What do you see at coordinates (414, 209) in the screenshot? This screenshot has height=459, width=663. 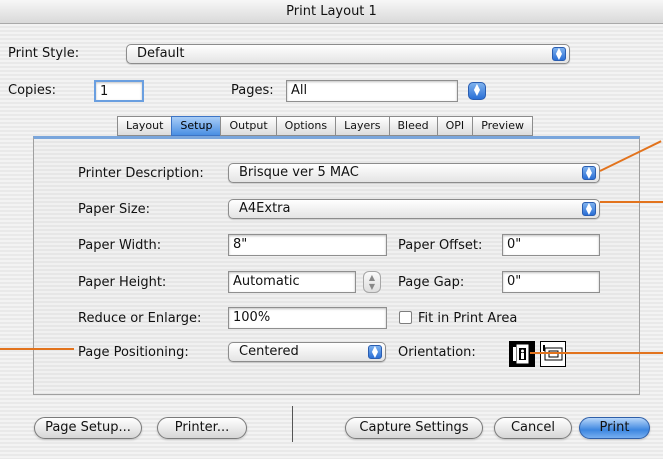 I see `paper-size-popup: A4Extra ▲ ▼` at bounding box center [414, 209].